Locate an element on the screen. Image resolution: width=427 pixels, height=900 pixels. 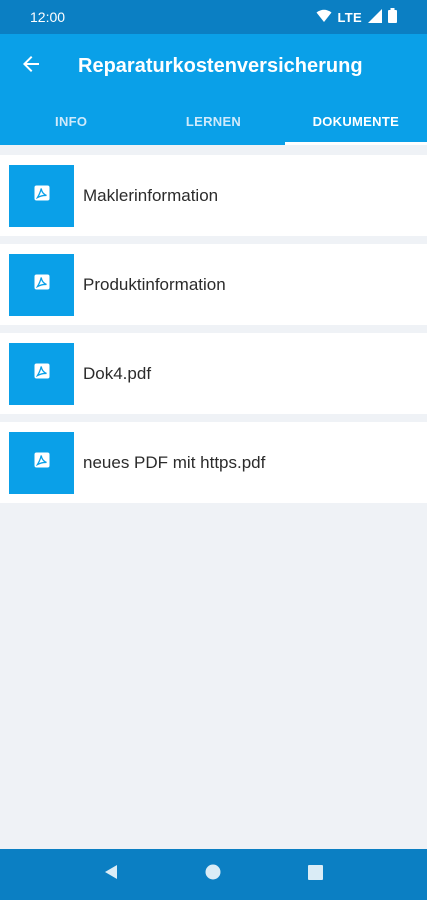
wifi-icon is located at coordinates (324, 17).